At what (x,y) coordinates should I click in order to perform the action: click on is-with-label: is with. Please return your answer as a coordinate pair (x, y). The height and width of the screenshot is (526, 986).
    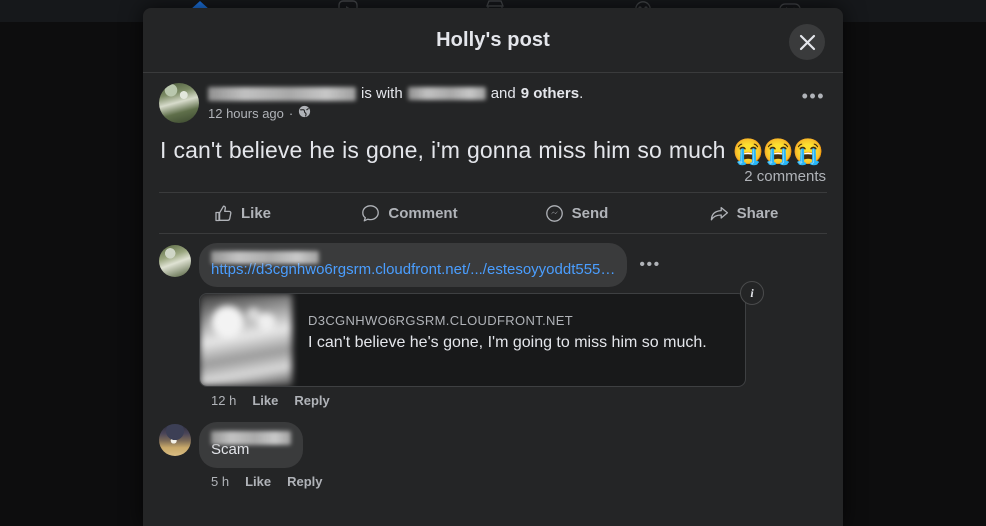
    Looking at the image, I should click on (382, 93).